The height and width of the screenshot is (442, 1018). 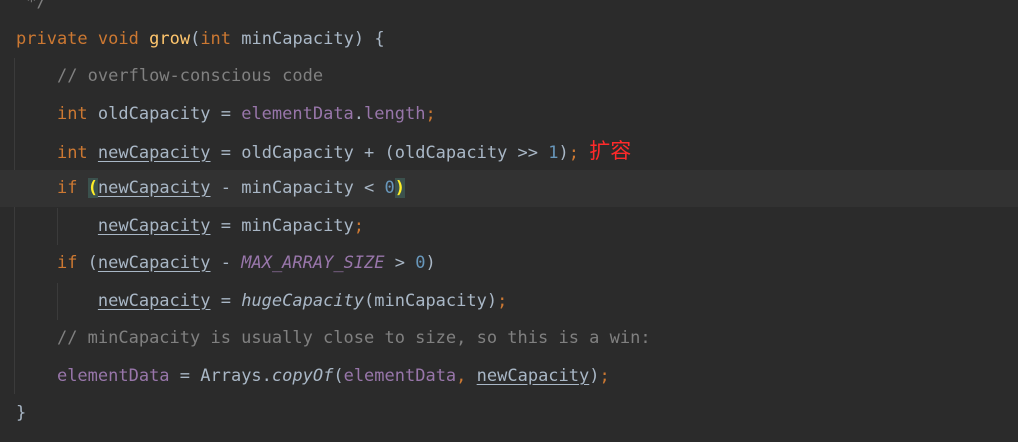 I want to click on code-token: hugeCapacity, so click(x=303, y=301).